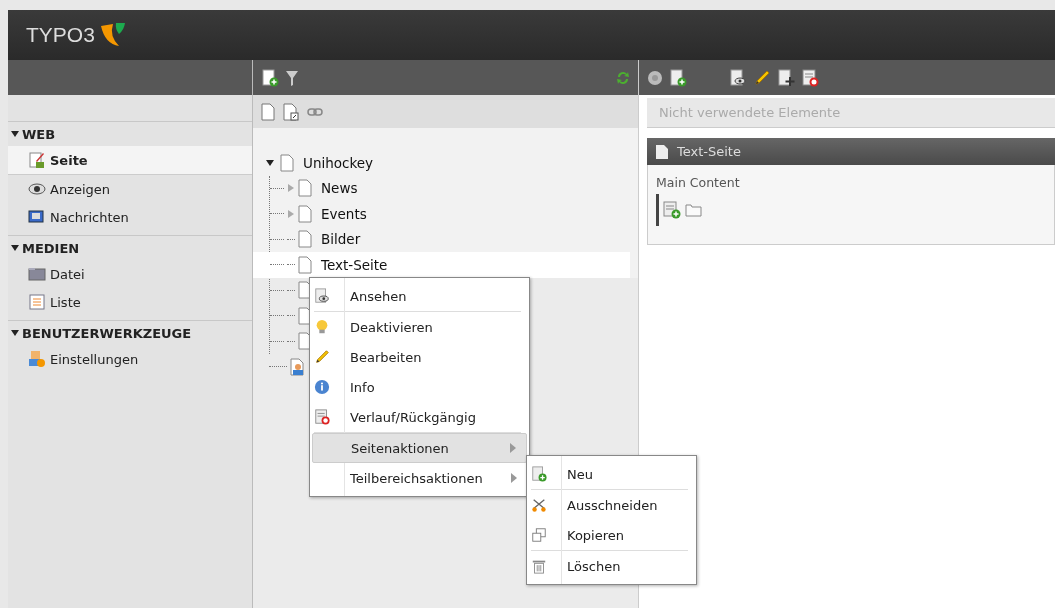 The image size is (1055, 608). Describe the element at coordinates (130, 359) in the screenshot. I see `module-item: Einstellungen` at that location.